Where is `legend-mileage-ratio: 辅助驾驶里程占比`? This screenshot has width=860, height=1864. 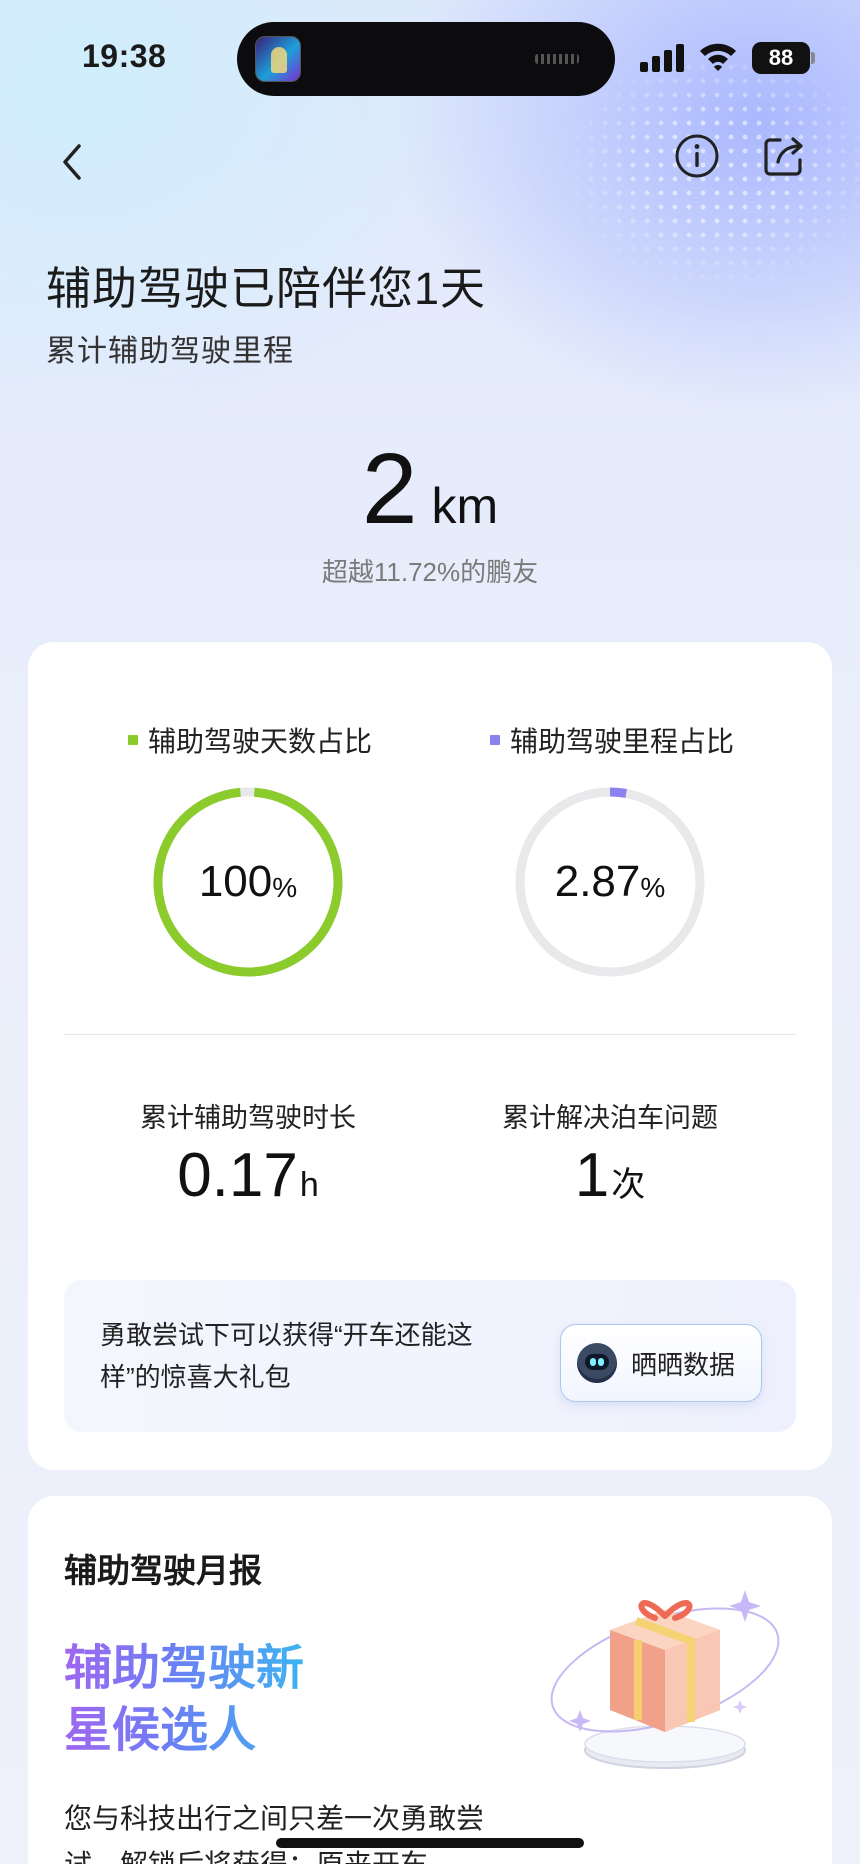
legend-mileage-ratio: 辅助驾驶里程占比 is located at coordinates (612, 740).